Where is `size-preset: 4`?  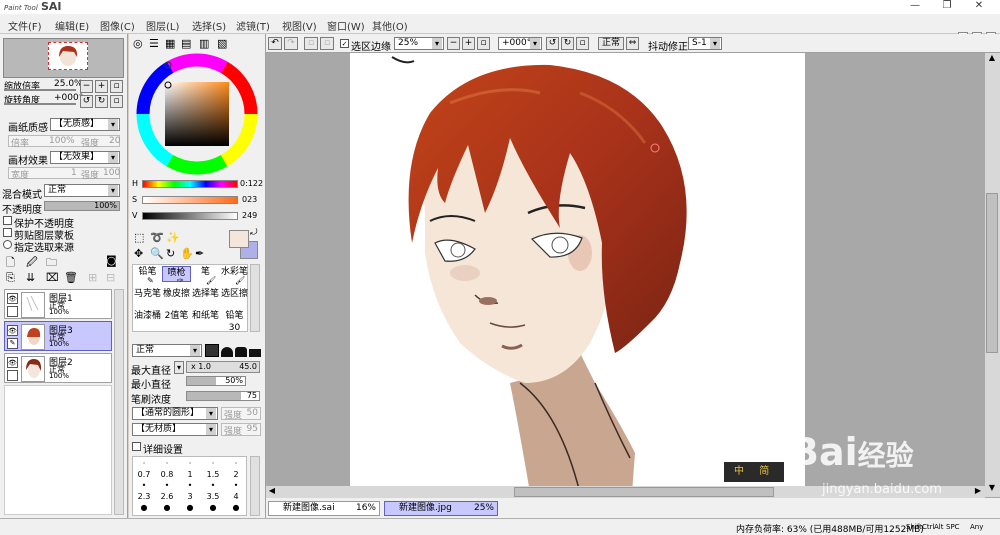
size-preset: 4 is located at coordinates (236, 496).